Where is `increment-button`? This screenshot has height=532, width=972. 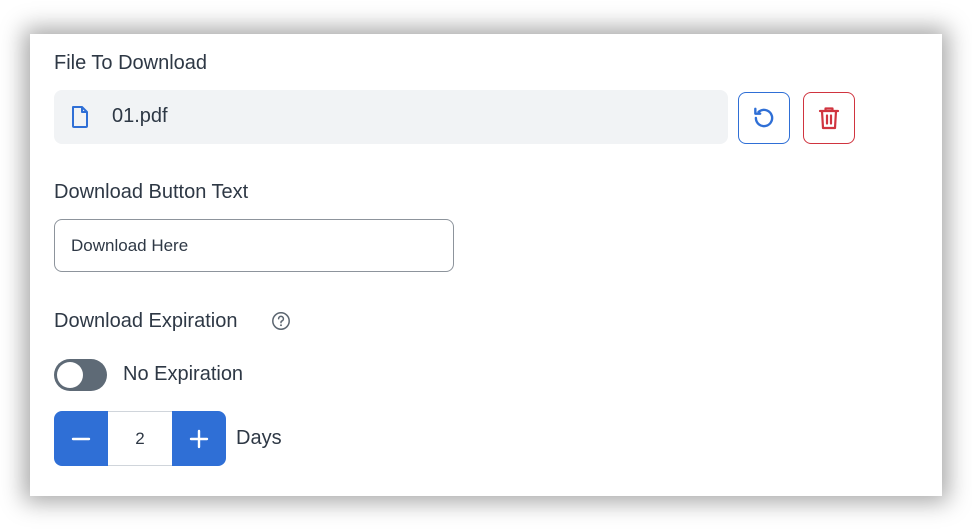 increment-button is located at coordinates (199, 438).